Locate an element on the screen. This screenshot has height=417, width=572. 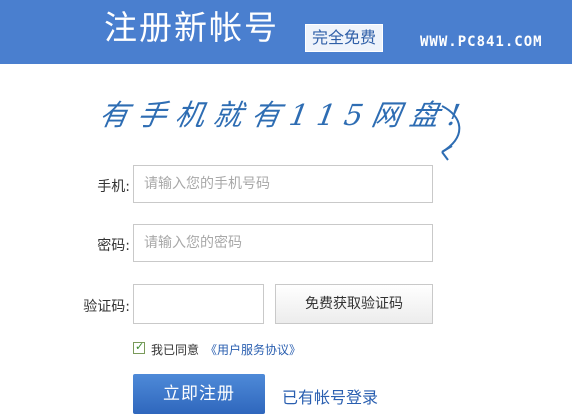
agreement-link: 《用户服务协议》 is located at coordinates (253, 349).